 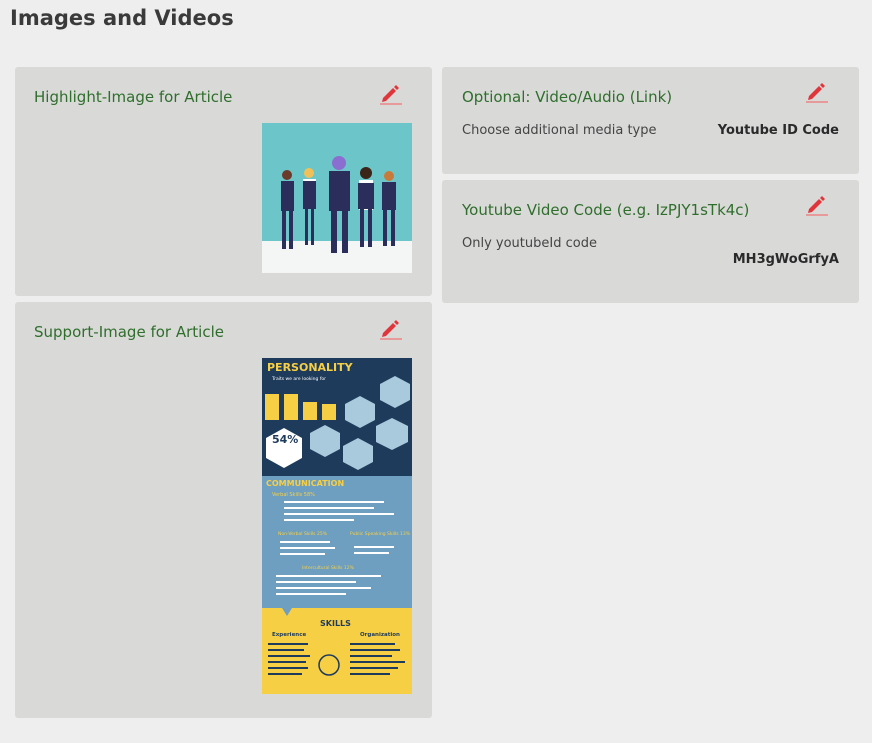 I want to click on youtube-code-title: Youtube Video Code (e.g. IzPJY1sTk4c), so click(x=606, y=210).